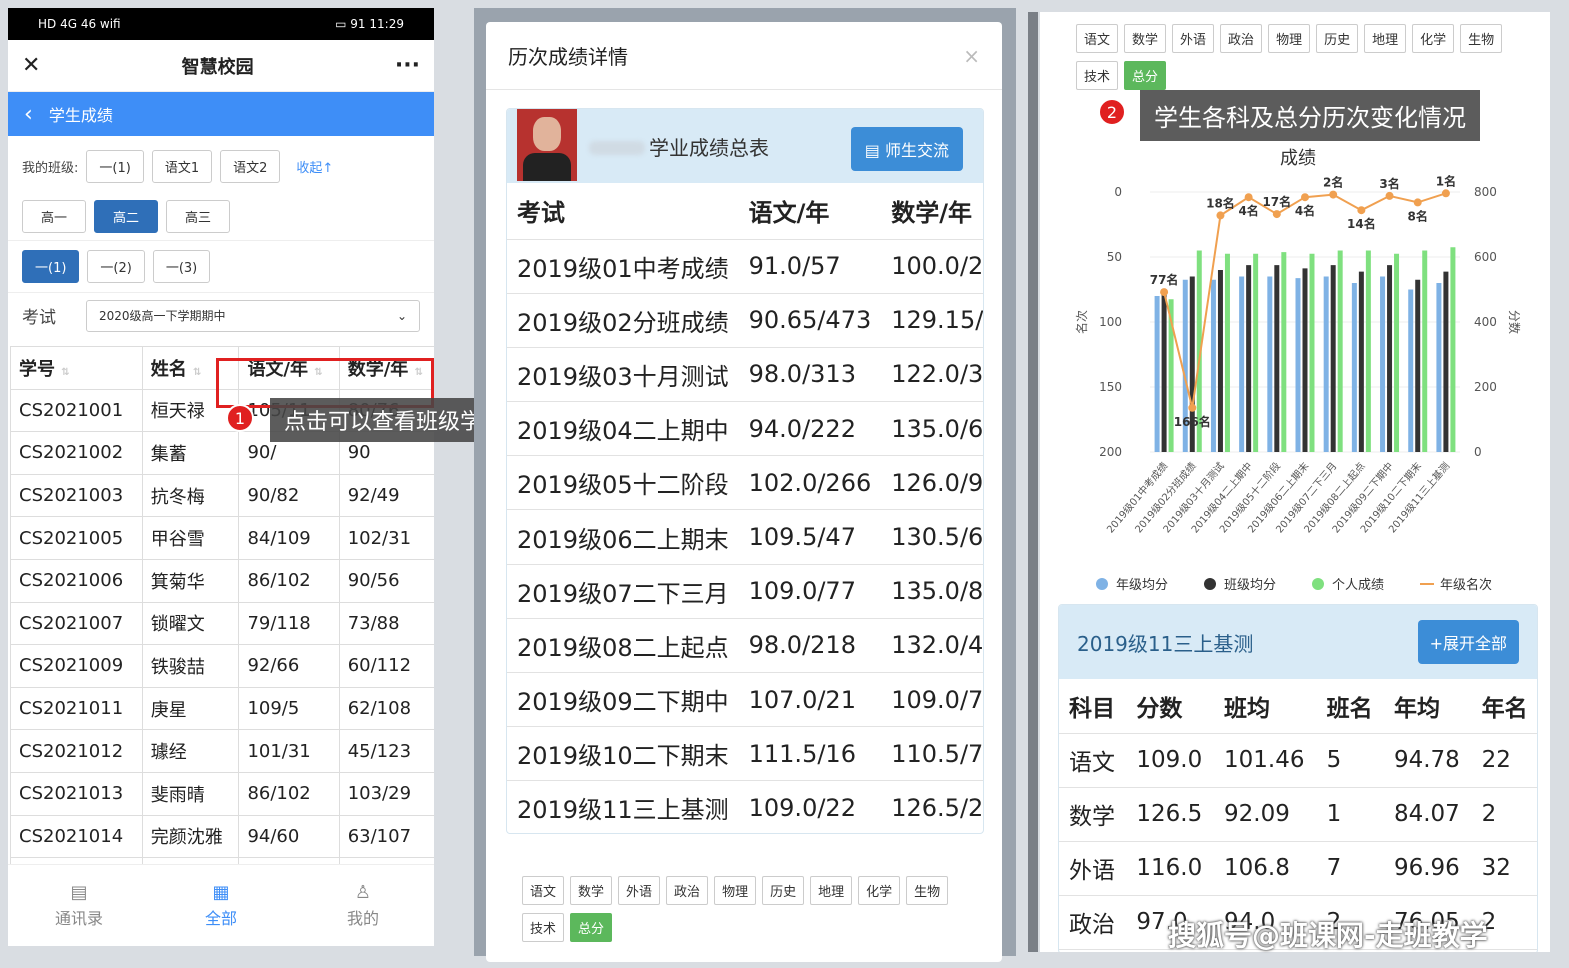 This screenshot has width=1569, height=968. What do you see at coordinates (1102, 584) in the screenshot?
I see `legend-swatch` at bounding box center [1102, 584].